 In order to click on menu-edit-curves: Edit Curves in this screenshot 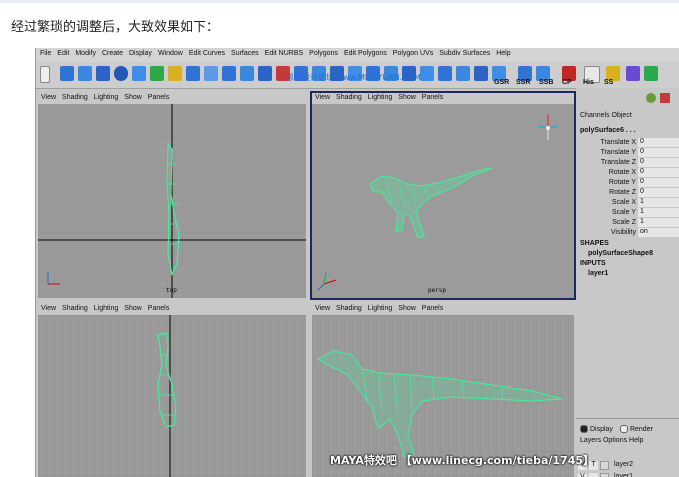, I will do `click(206, 52)`.